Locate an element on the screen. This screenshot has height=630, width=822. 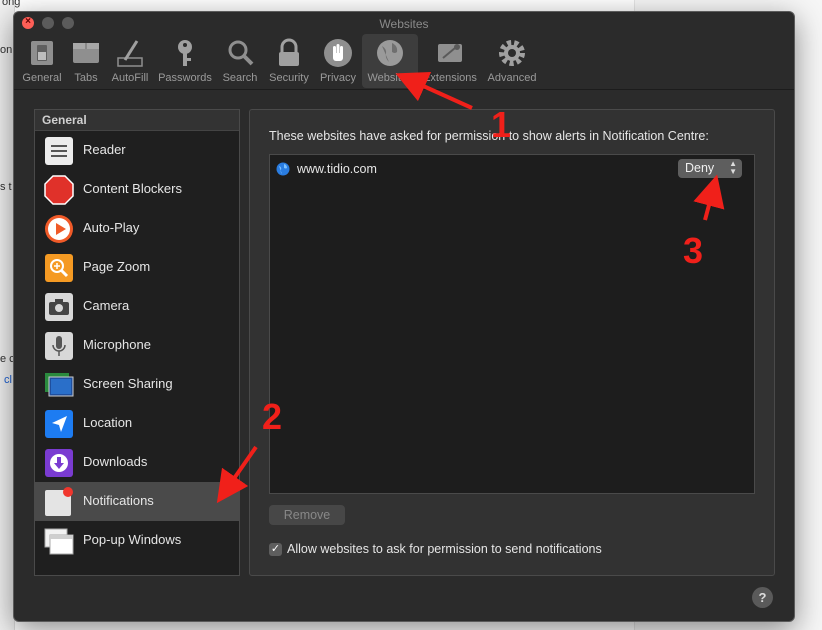
window-title: Websites is located at coordinates (404, 24).